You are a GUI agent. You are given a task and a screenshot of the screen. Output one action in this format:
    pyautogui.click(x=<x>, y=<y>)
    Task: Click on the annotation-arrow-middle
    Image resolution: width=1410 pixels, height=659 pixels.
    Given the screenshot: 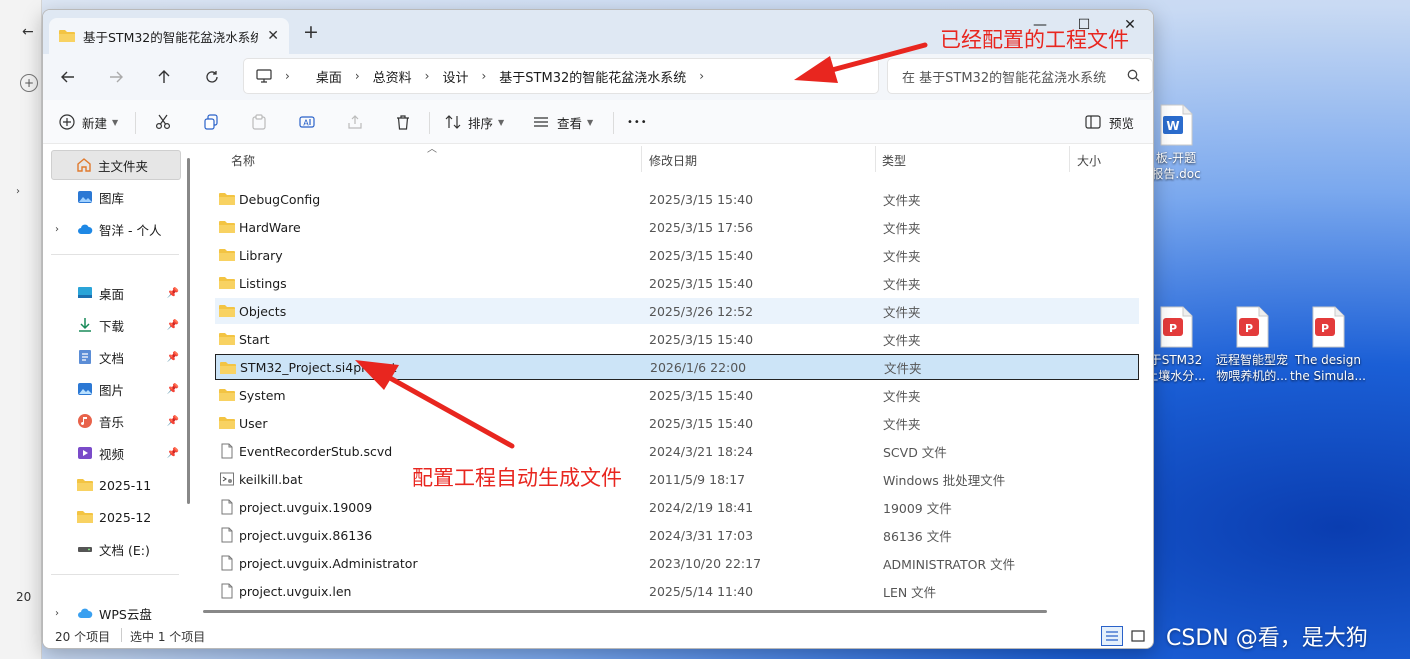 What is the action you would take?
    pyautogui.click(x=435, y=404)
    